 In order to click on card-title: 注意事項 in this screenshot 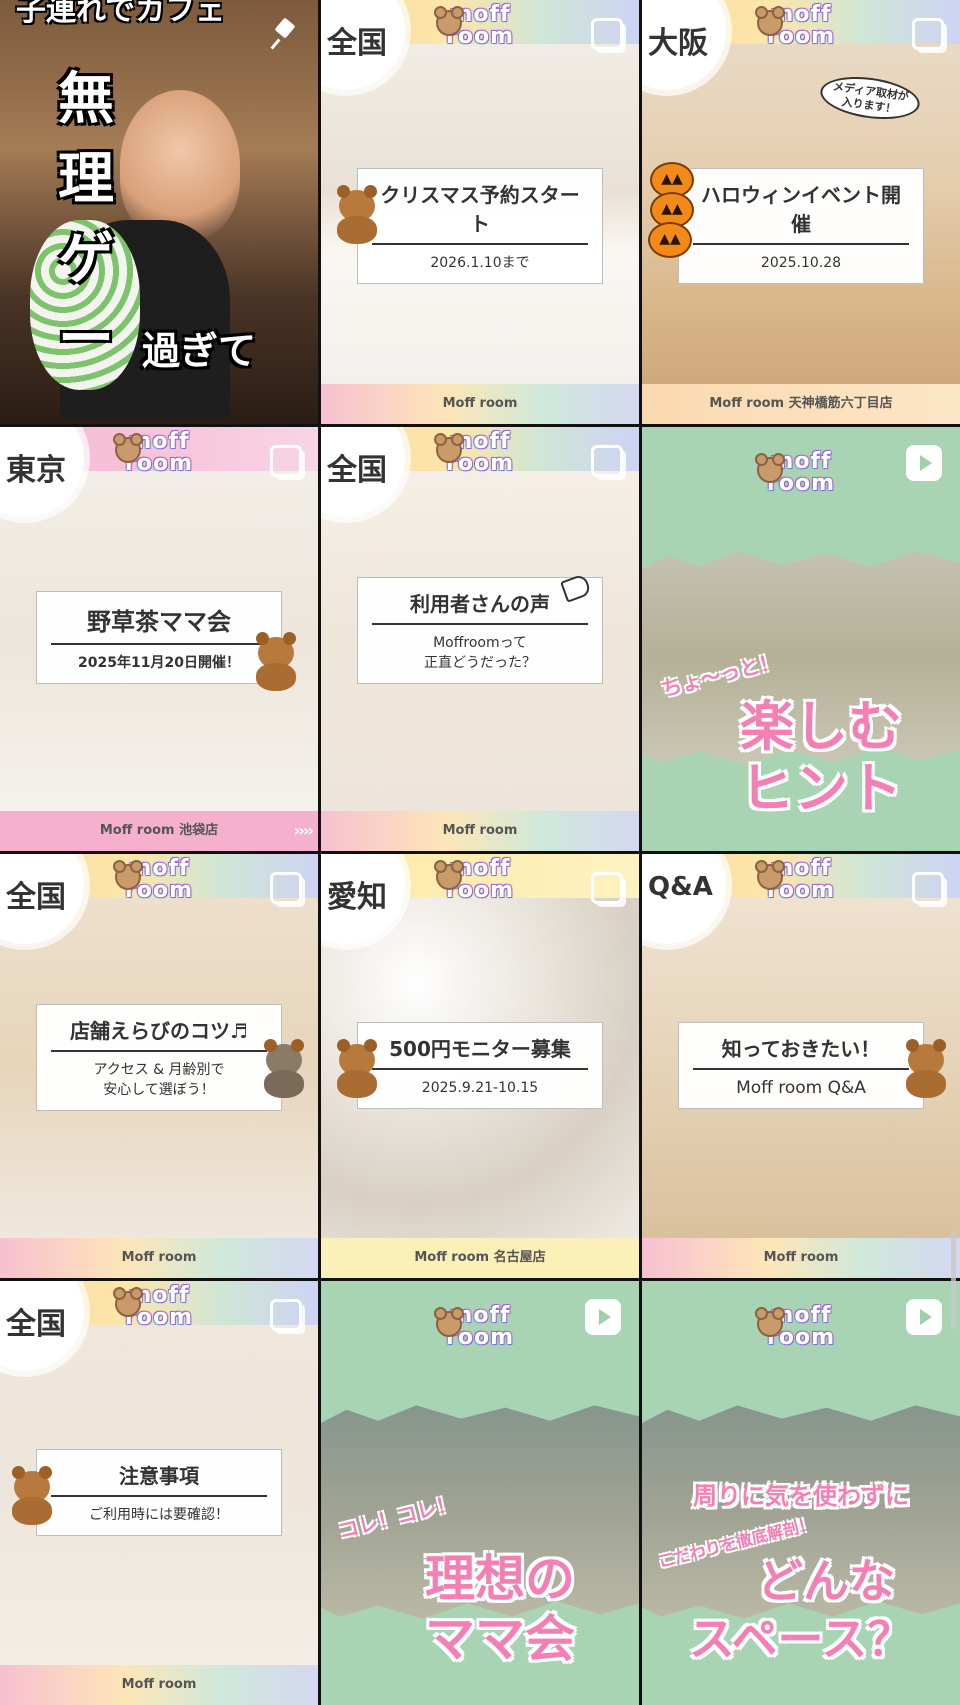, I will do `click(159, 1473)`.